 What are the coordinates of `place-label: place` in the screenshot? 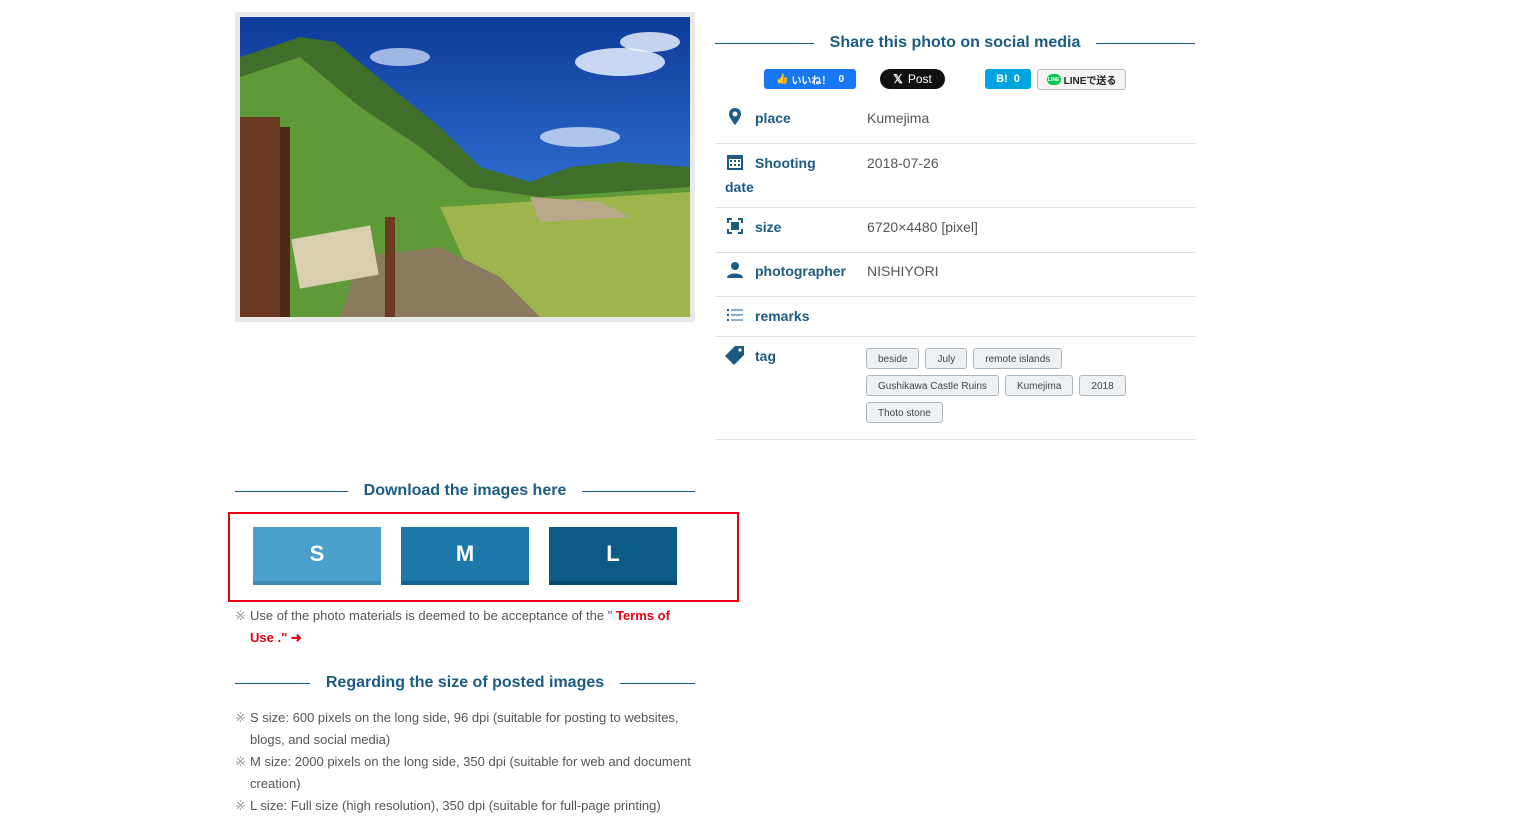 It's located at (773, 118).